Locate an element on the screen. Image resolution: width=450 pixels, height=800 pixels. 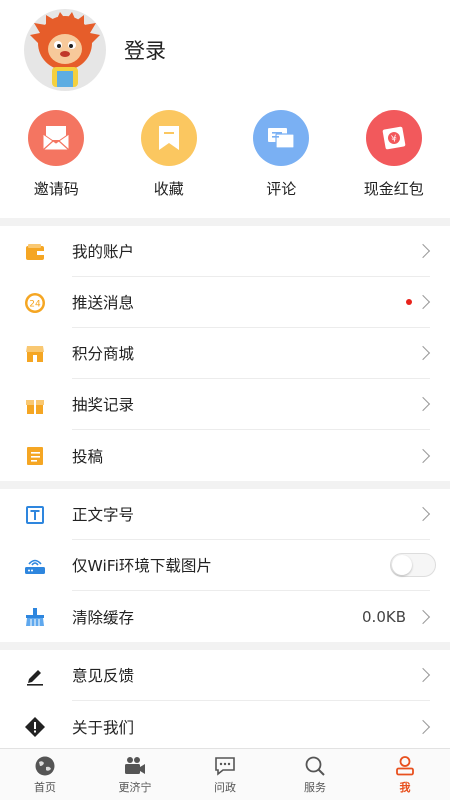
mascot-lion-icon is located at coordinates (65, 49).